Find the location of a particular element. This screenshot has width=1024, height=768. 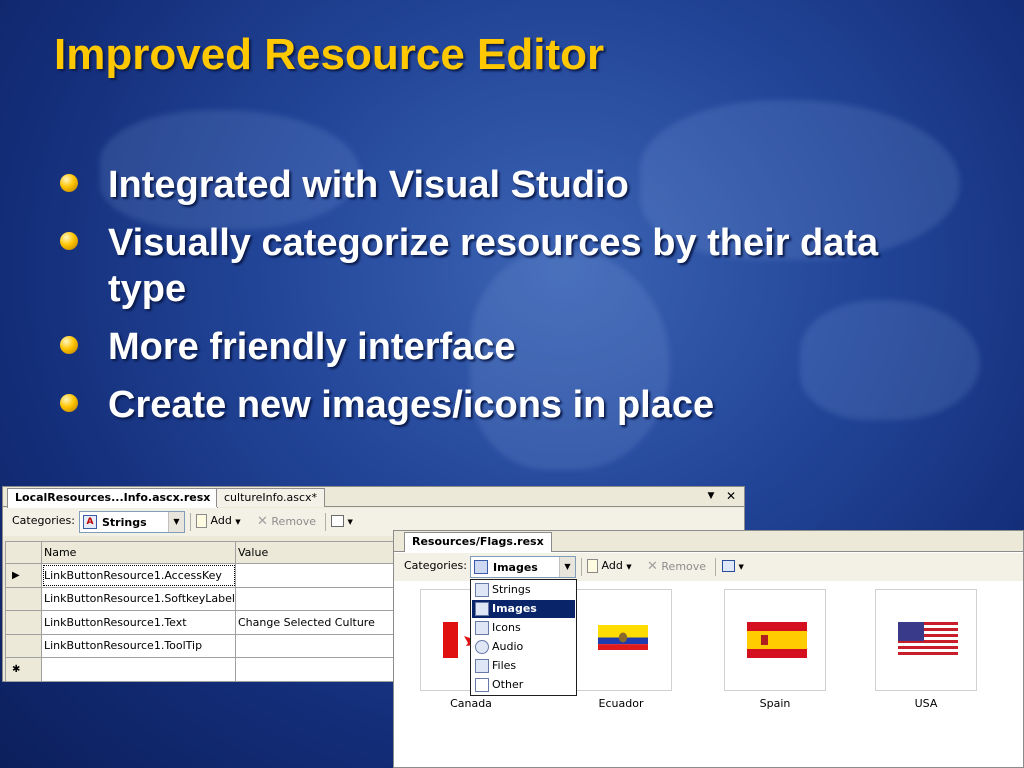

dropdown-item-label: Images is located at coordinates (514, 608).